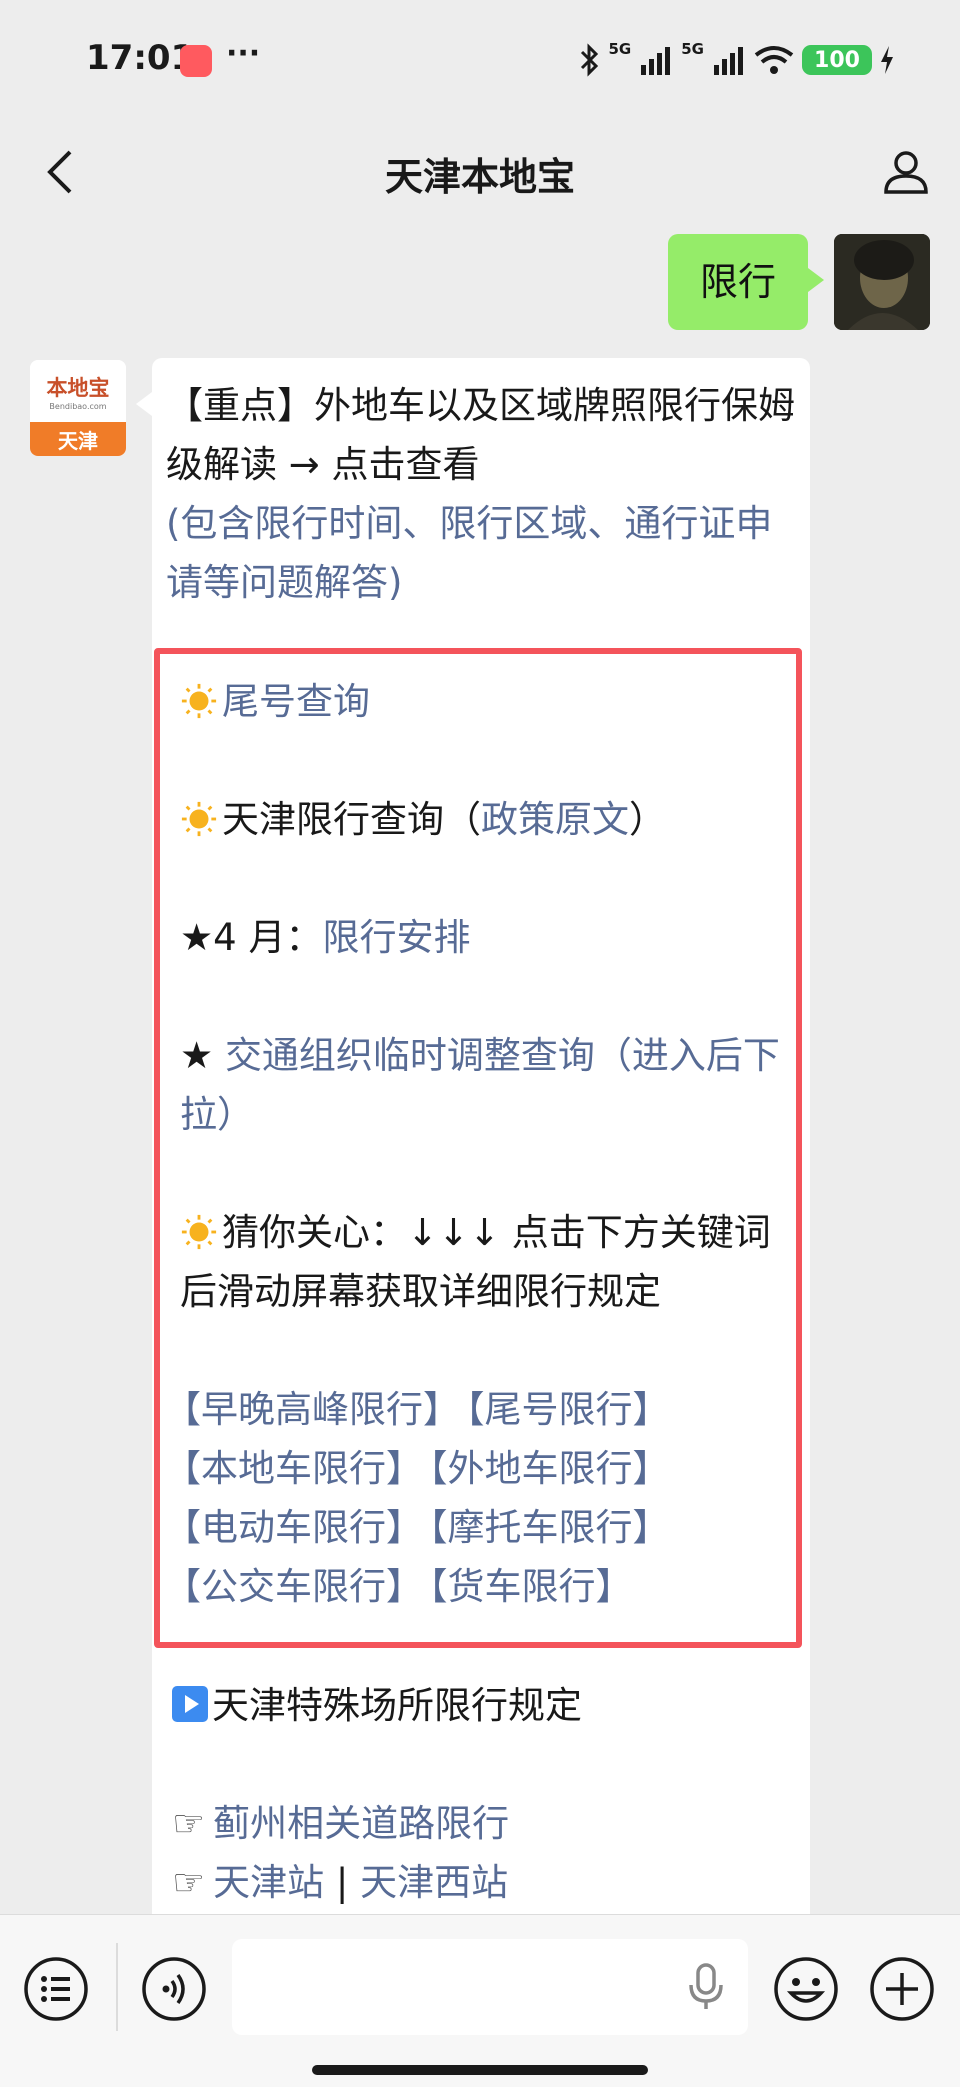  Describe the element at coordinates (117, 1987) in the screenshot. I see `input-divider` at that location.